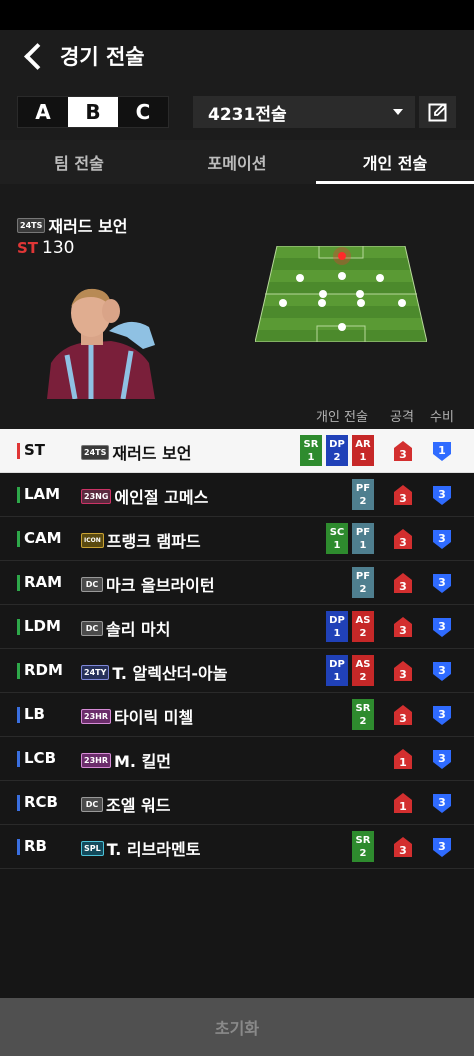 This screenshot has width=474, height=1056. What do you see at coordinates (33, 56) in the screenshot?
I see `back-arrow-icon` at bounding box center [33, 56].